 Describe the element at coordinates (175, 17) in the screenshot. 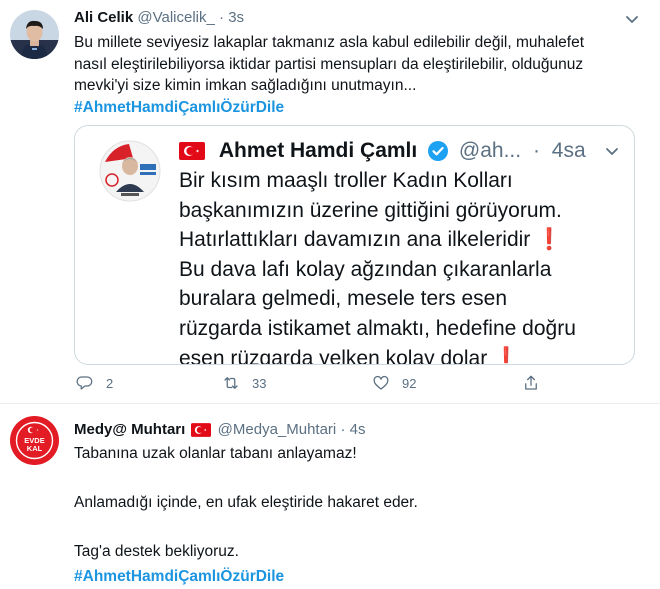

I see `author-handle: @Valicelik_` at that location.